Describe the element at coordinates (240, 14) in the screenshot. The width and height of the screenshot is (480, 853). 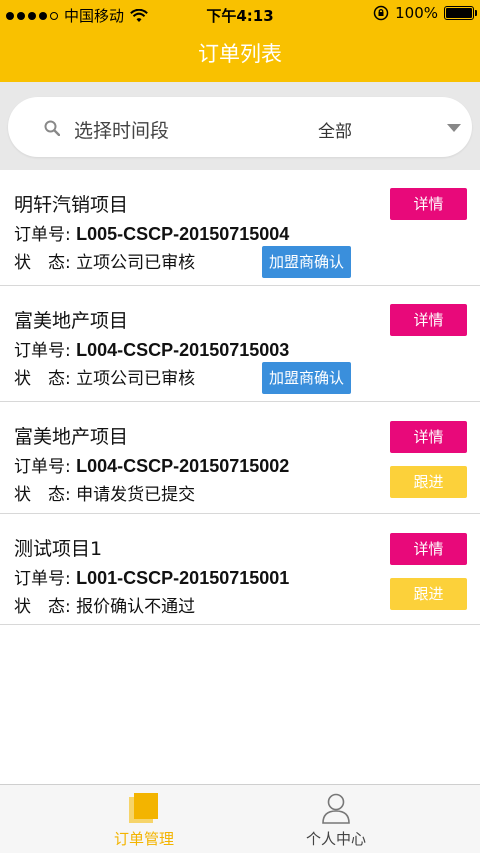
I see `status-bar: 中国移动 下午4:13 100%` at that location.